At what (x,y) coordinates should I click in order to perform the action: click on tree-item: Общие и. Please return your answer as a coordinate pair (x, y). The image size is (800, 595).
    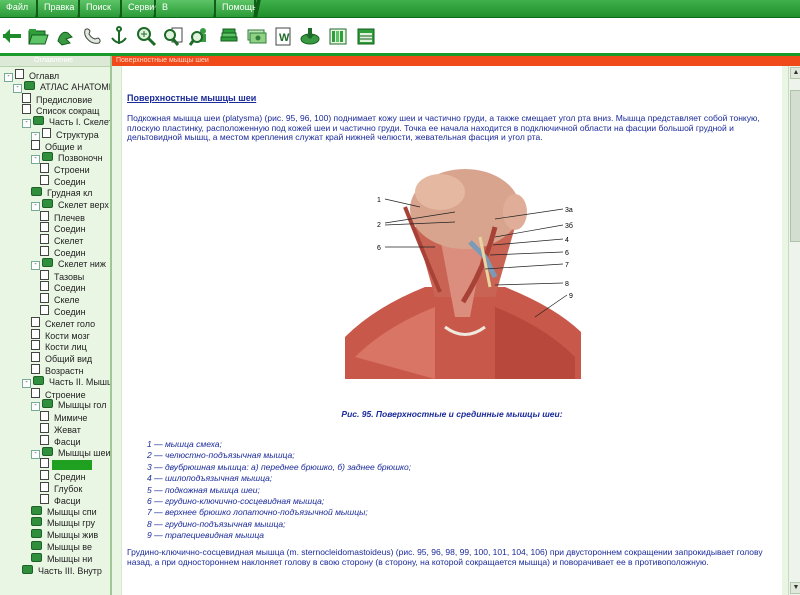
    Looking at the image, I should click on (57, 145).